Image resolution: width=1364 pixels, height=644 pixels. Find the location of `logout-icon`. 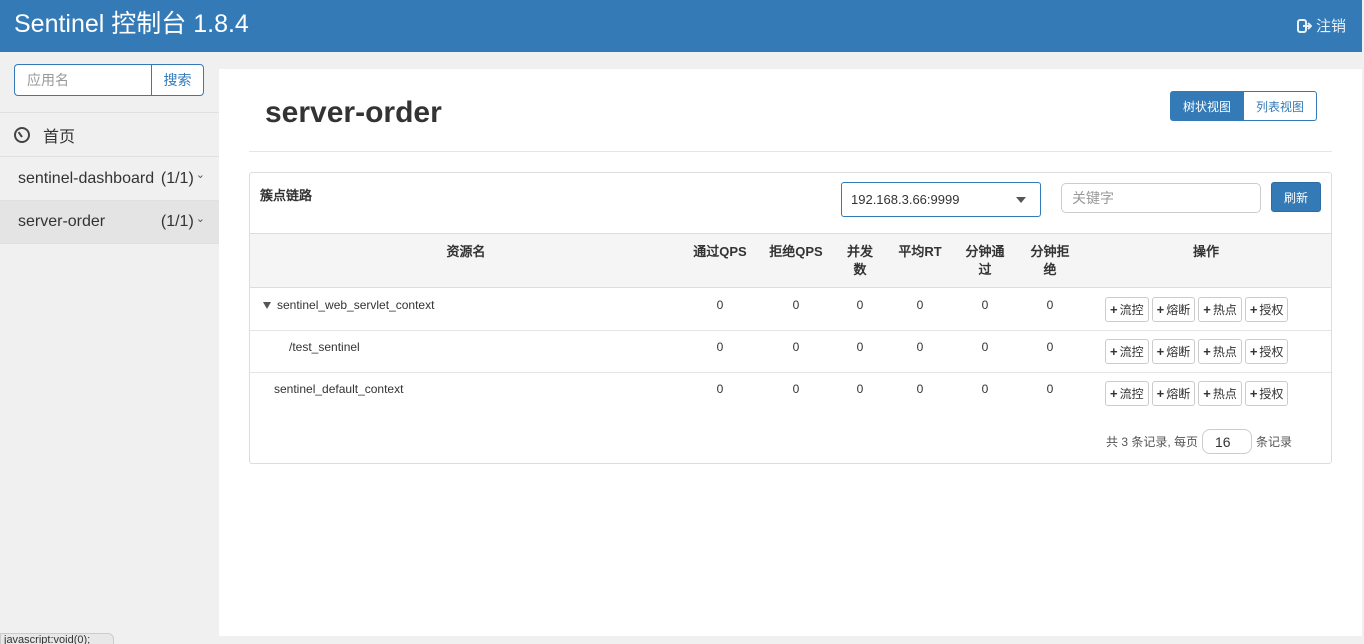

logout-icon is located at coordinates (1304, 25).